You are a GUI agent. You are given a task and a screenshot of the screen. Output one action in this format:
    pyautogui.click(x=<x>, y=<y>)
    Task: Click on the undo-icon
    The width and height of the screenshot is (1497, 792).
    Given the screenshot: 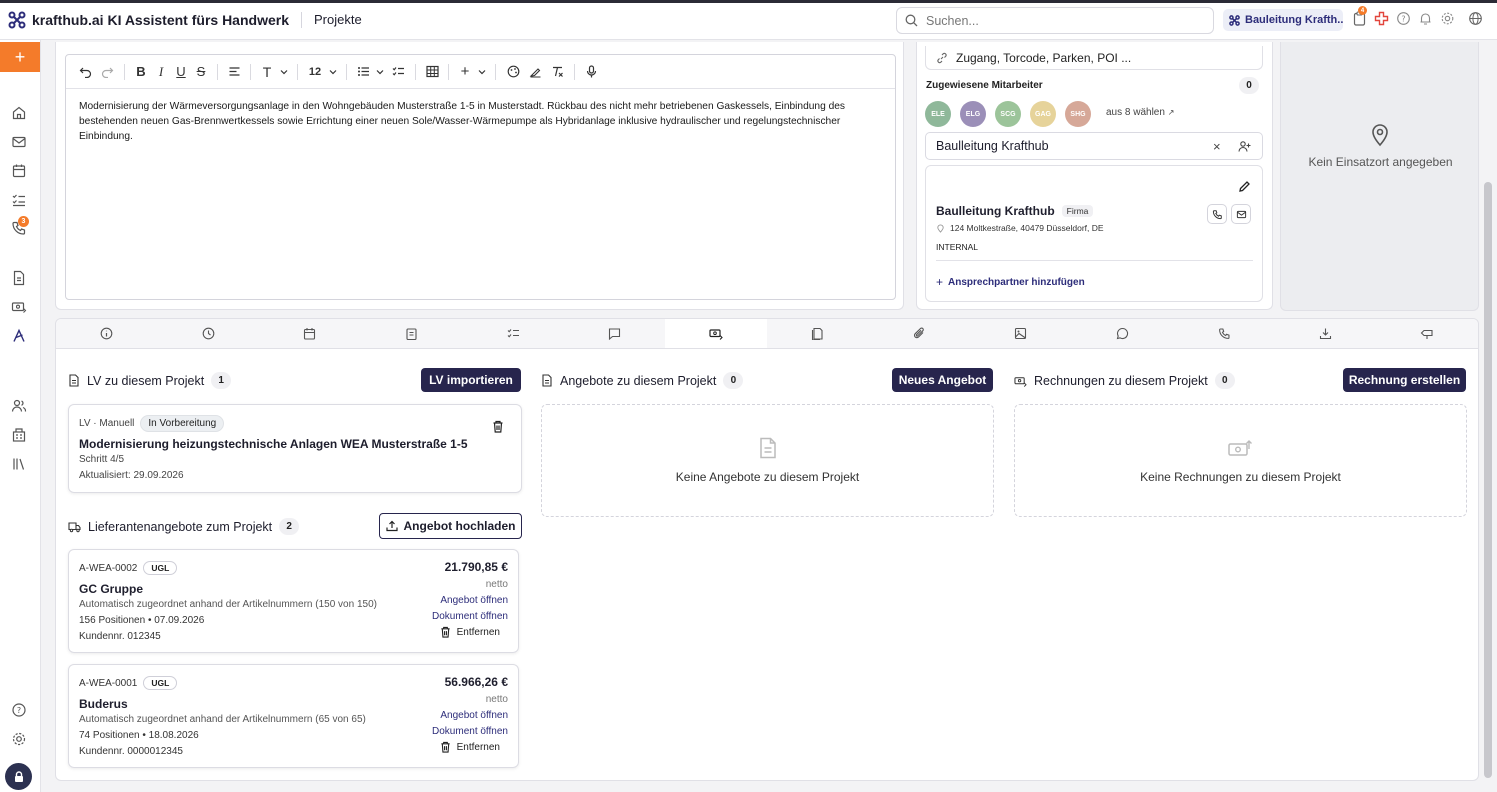 What is the action you would take?
    pyautogui.click(x=85, y=72)
    